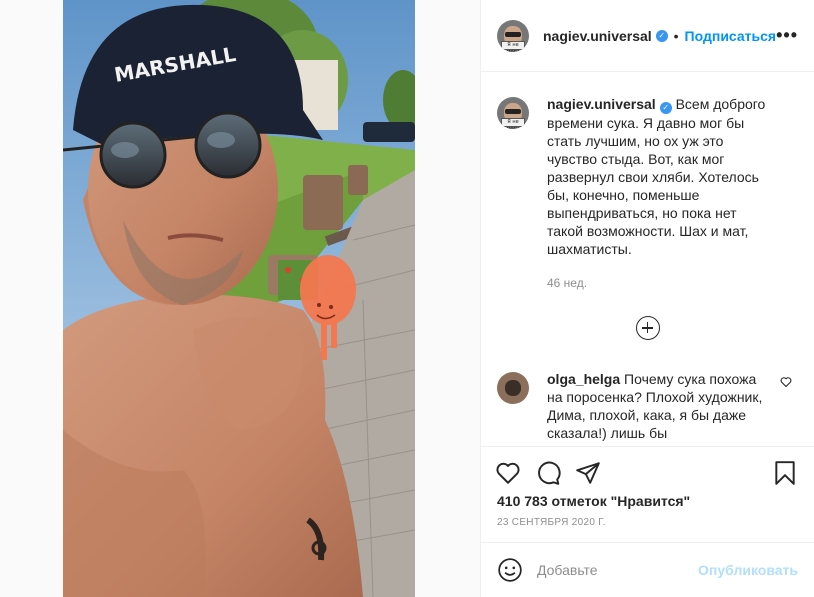  What do you see at coordinates (597, 36) in the screenshot?
I see `author-username: nagiev.universal` at bounding box center [597, 36].